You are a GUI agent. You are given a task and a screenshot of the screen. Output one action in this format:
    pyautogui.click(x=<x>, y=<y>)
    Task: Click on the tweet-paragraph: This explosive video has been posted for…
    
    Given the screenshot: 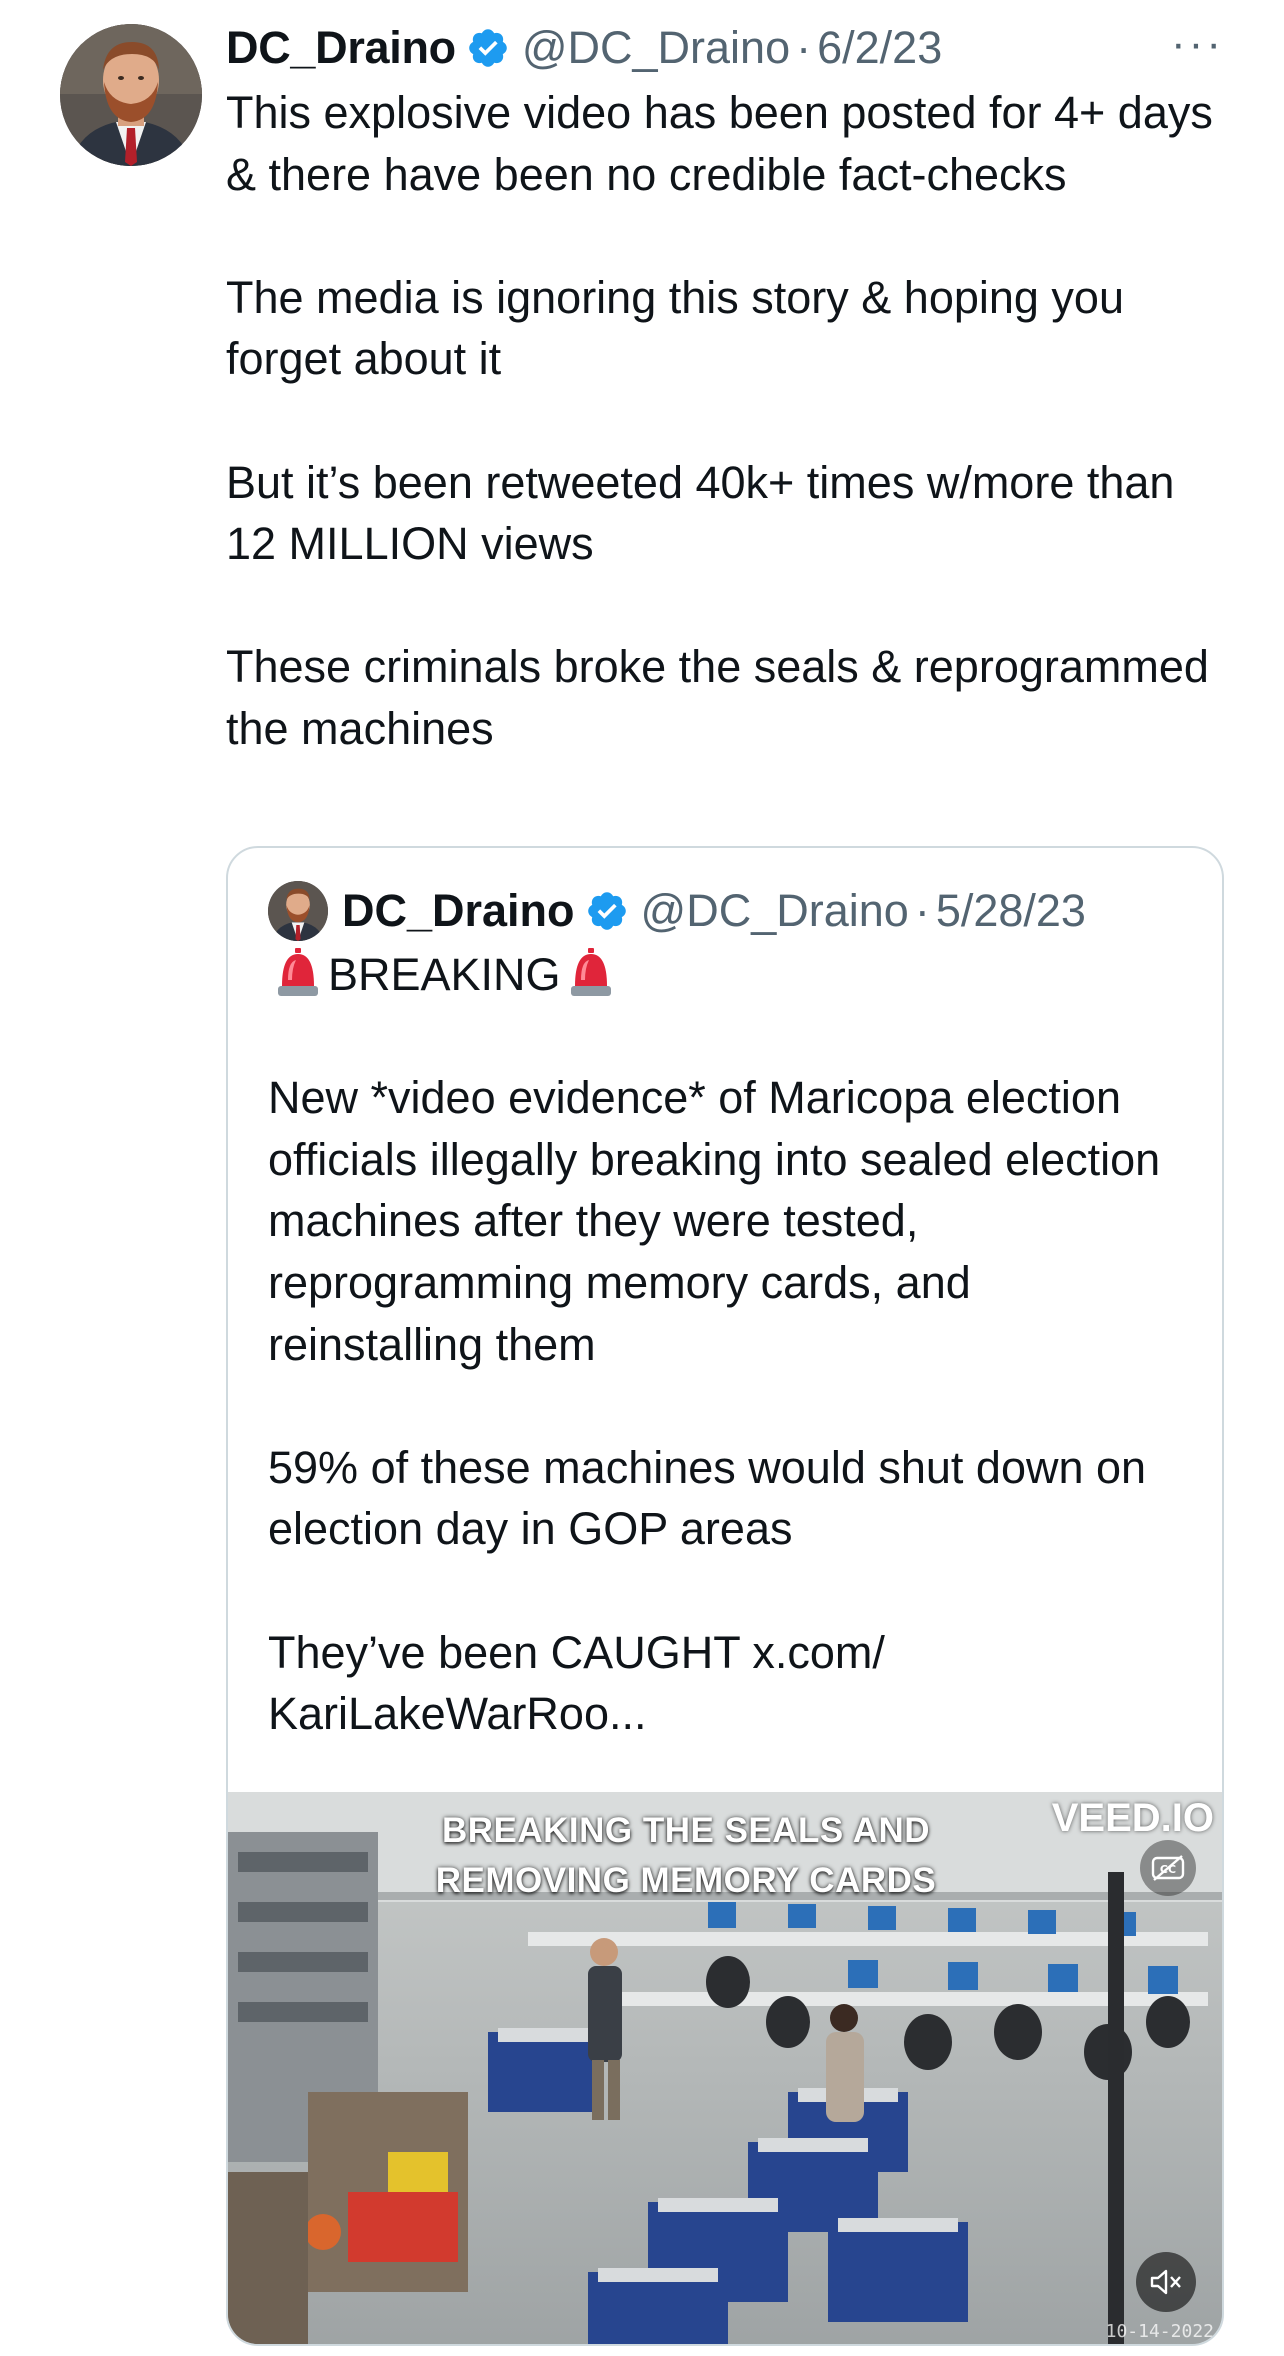 What is the action you would take?
    pyautogui.click(x=719, y=143)
    